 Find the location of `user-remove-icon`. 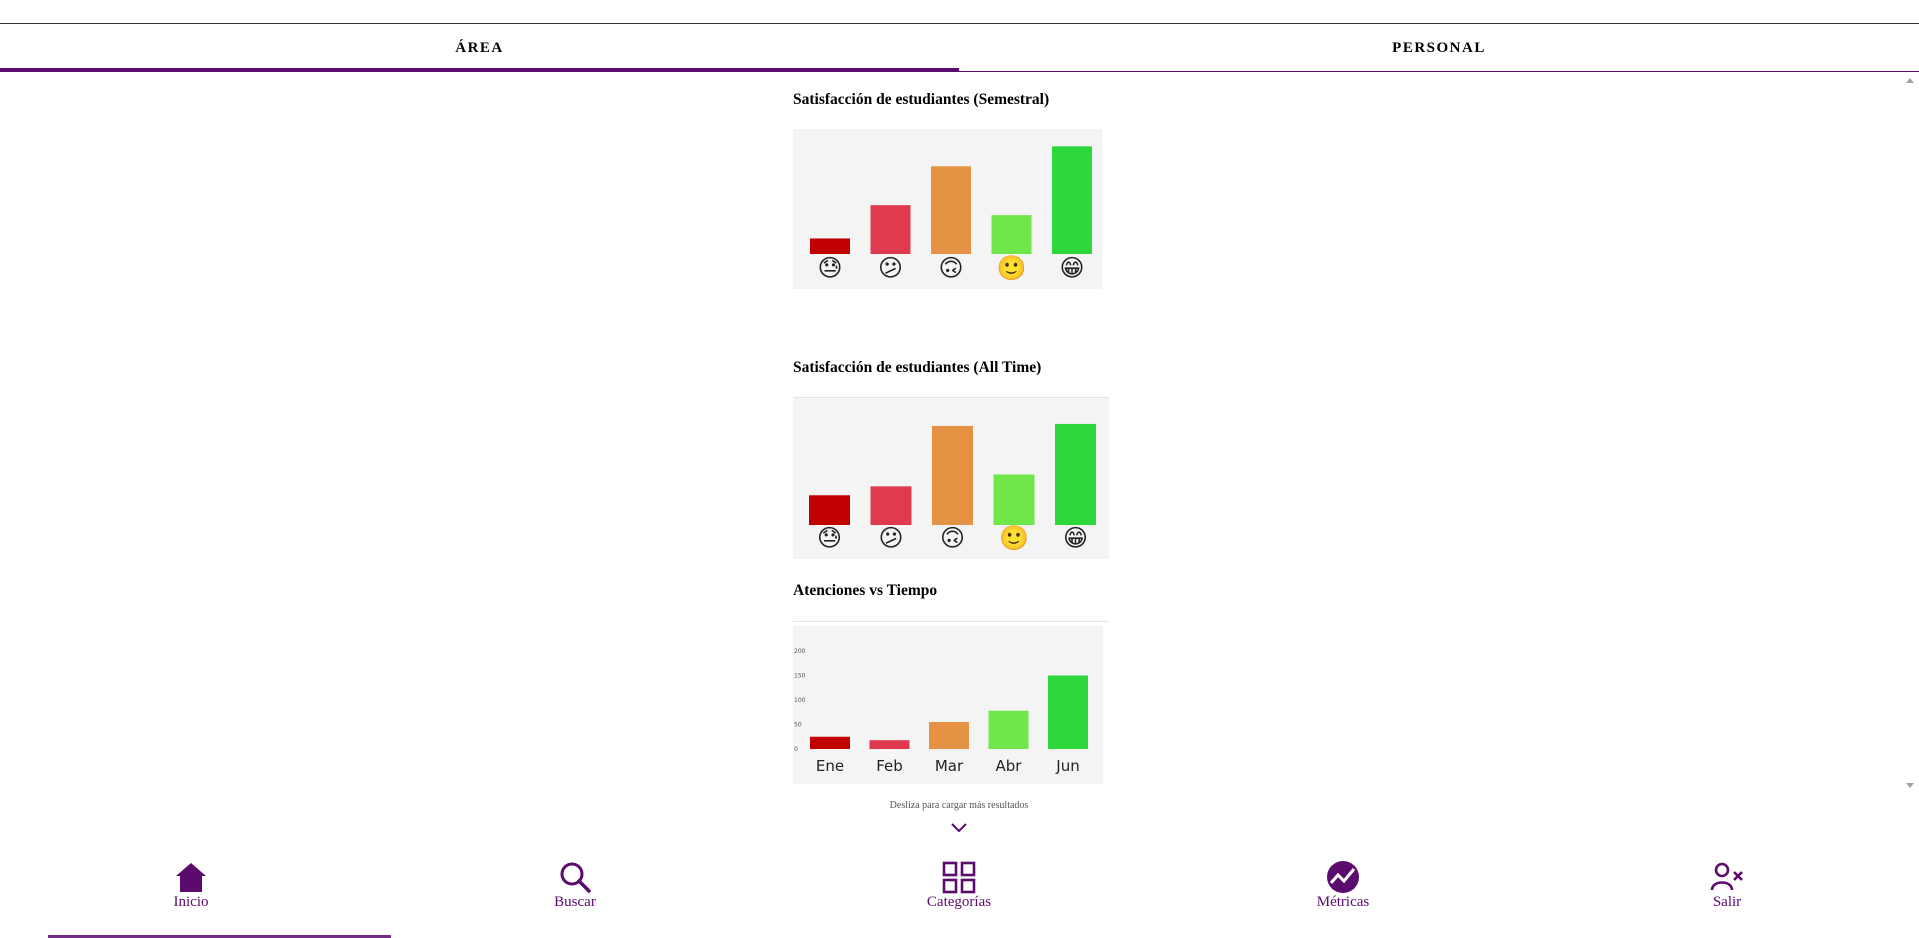

user-remove-icon is located at coordinates (1726, 876).